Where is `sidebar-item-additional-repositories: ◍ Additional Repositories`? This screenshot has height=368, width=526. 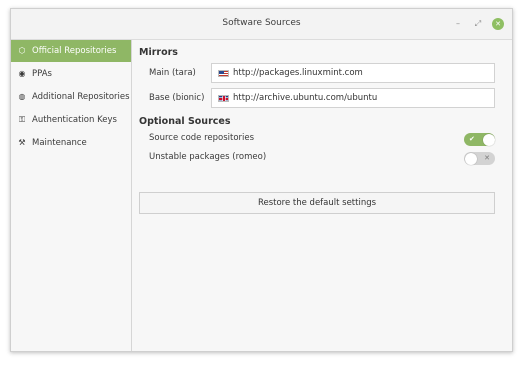
sidebar-item-additional-repositories: ◍ Additional Repositories is located at coordinates (71, 97).